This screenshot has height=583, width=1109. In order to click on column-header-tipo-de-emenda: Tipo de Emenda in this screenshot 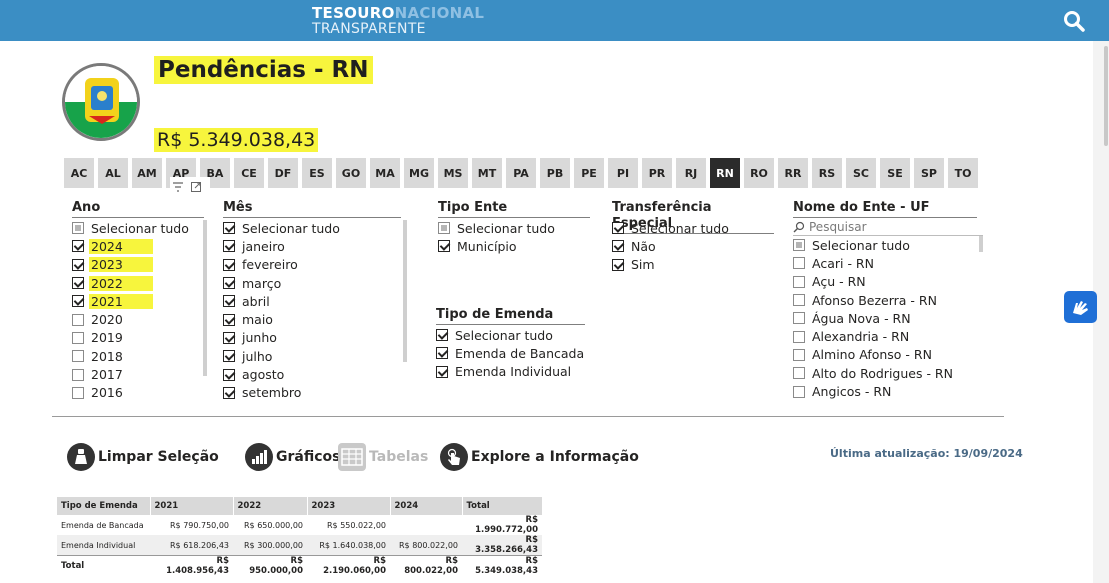, I will do `click(104, 506)`.